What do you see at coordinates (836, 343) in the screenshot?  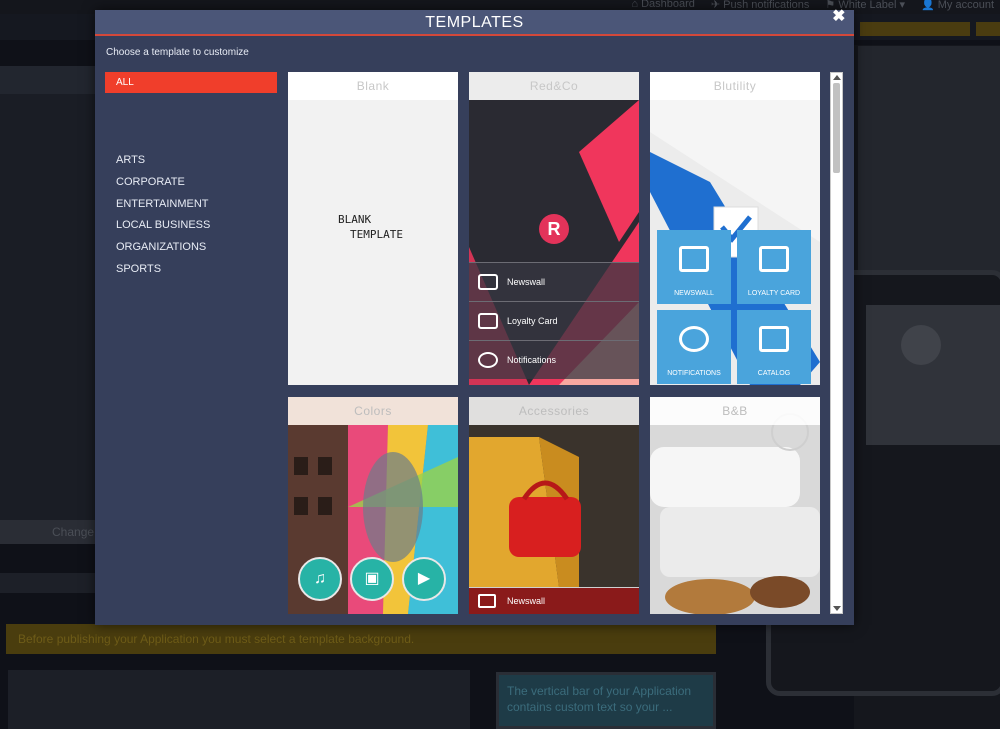 I see `template-scrollbar` at bounding box center [836, 343].